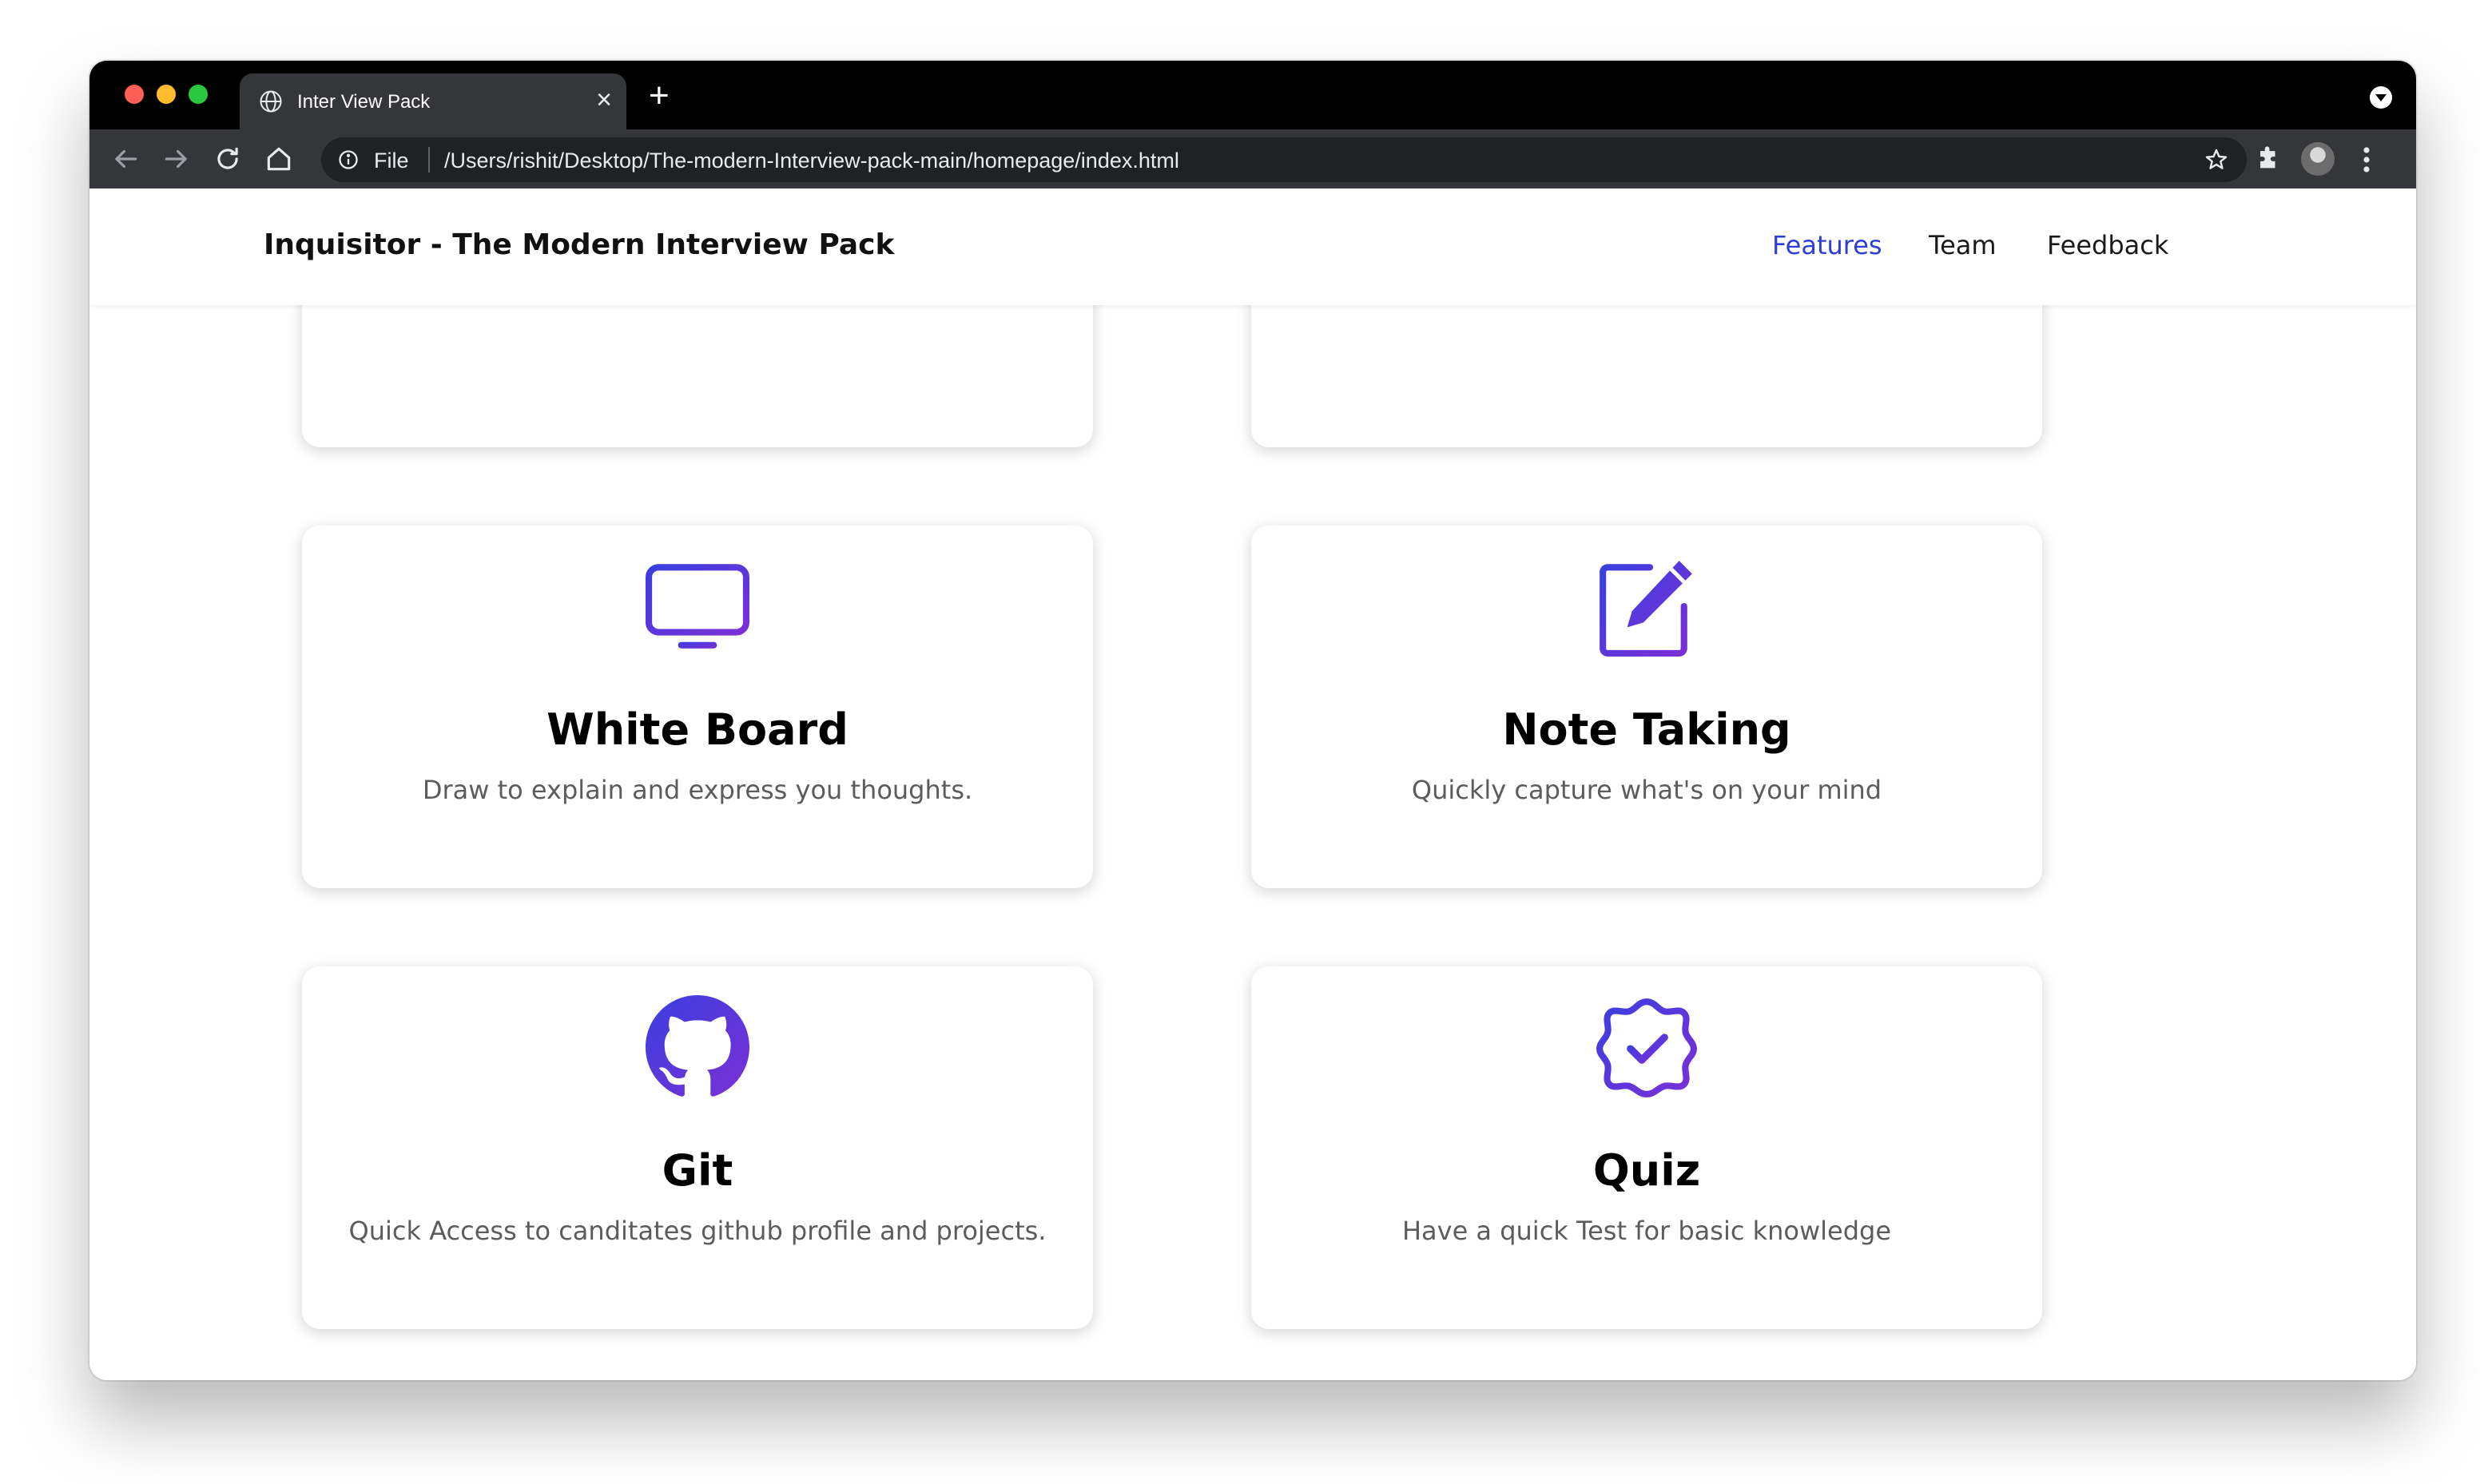 The width and height of the screenshot is (2480, 1484). What do you see at coordinates (698, 1046) in the screenshot?
I see `github-icon` at bounding box center [698, 1046].